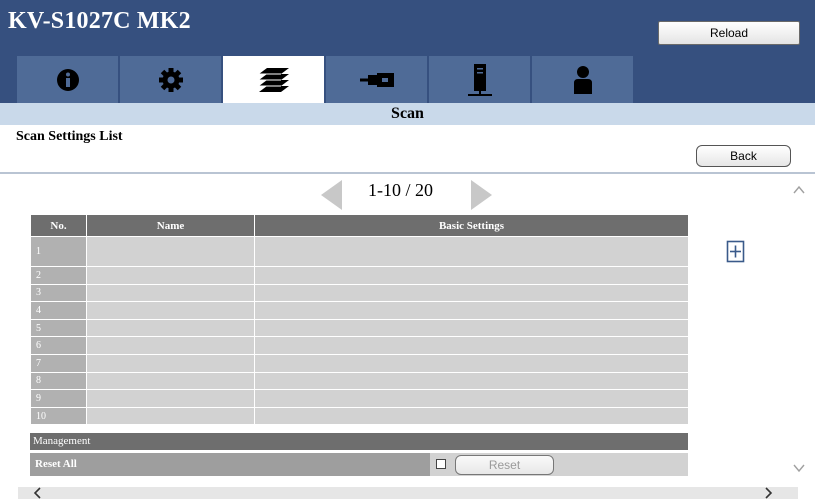  I want to click on pager: 1-10 / 20, so click(400, 194).